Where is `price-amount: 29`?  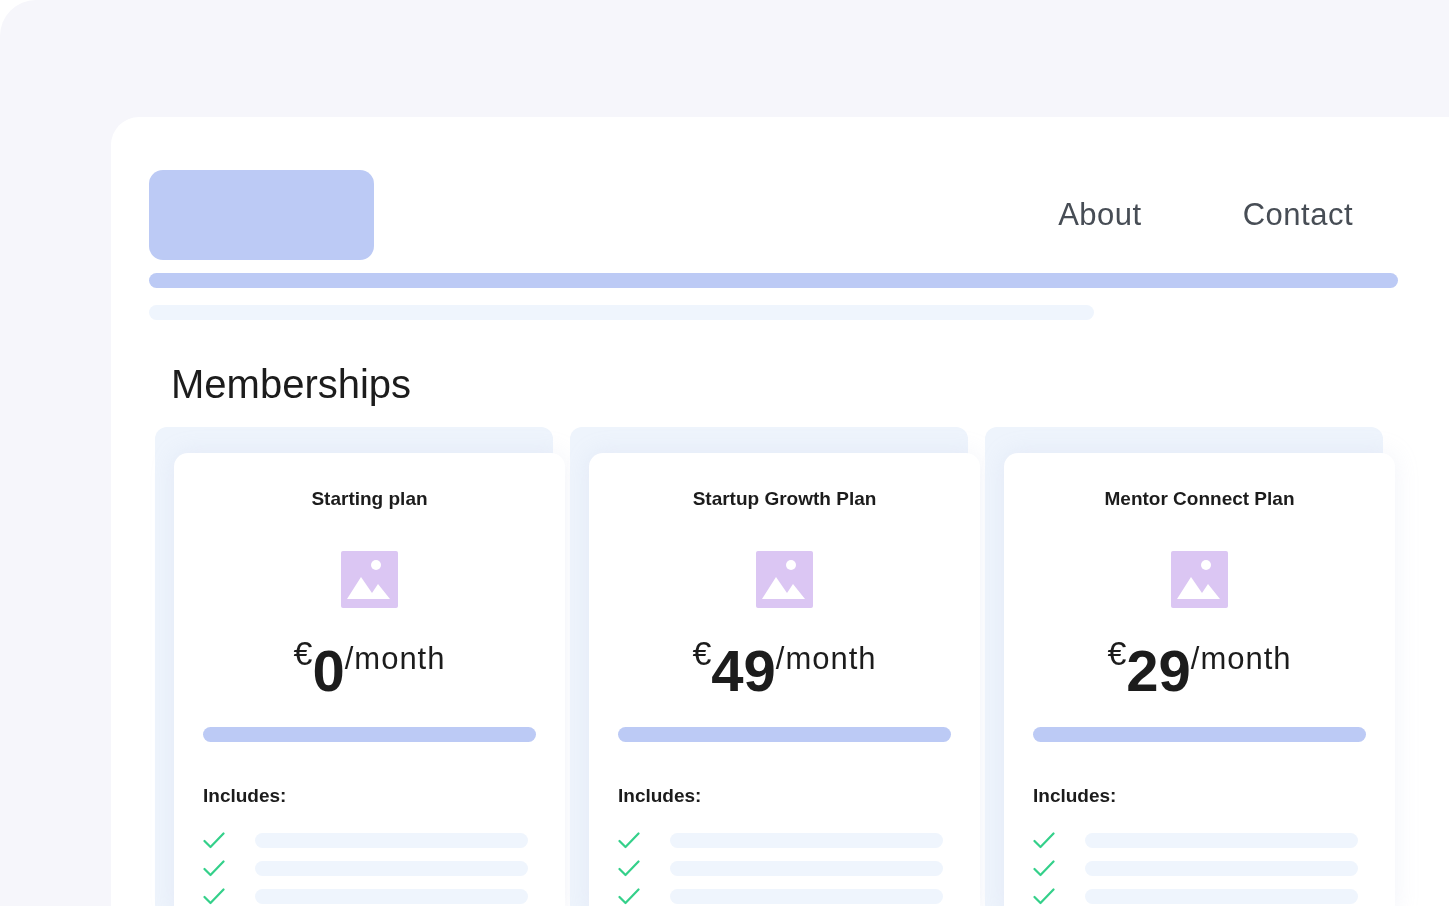 price-amount: 29 is located at coordinates (1158, 670).